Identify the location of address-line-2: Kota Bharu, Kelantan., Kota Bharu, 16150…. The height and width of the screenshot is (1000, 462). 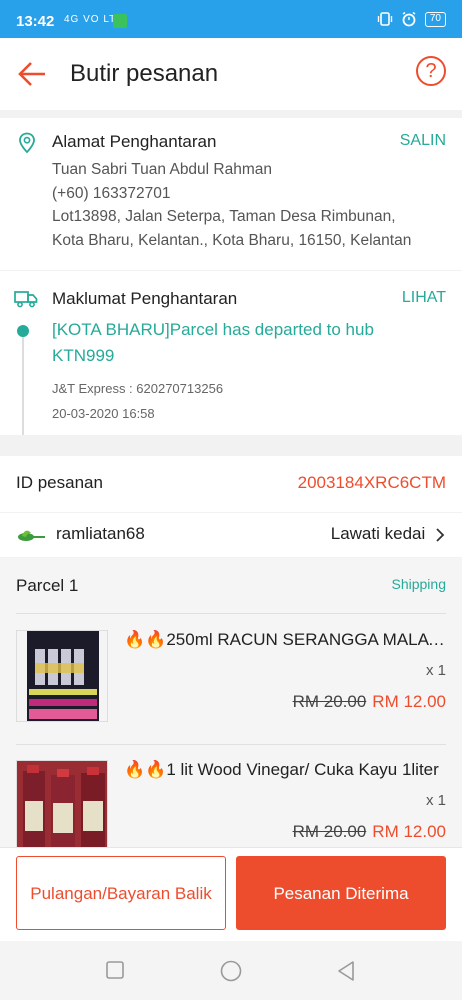
(232, 240).